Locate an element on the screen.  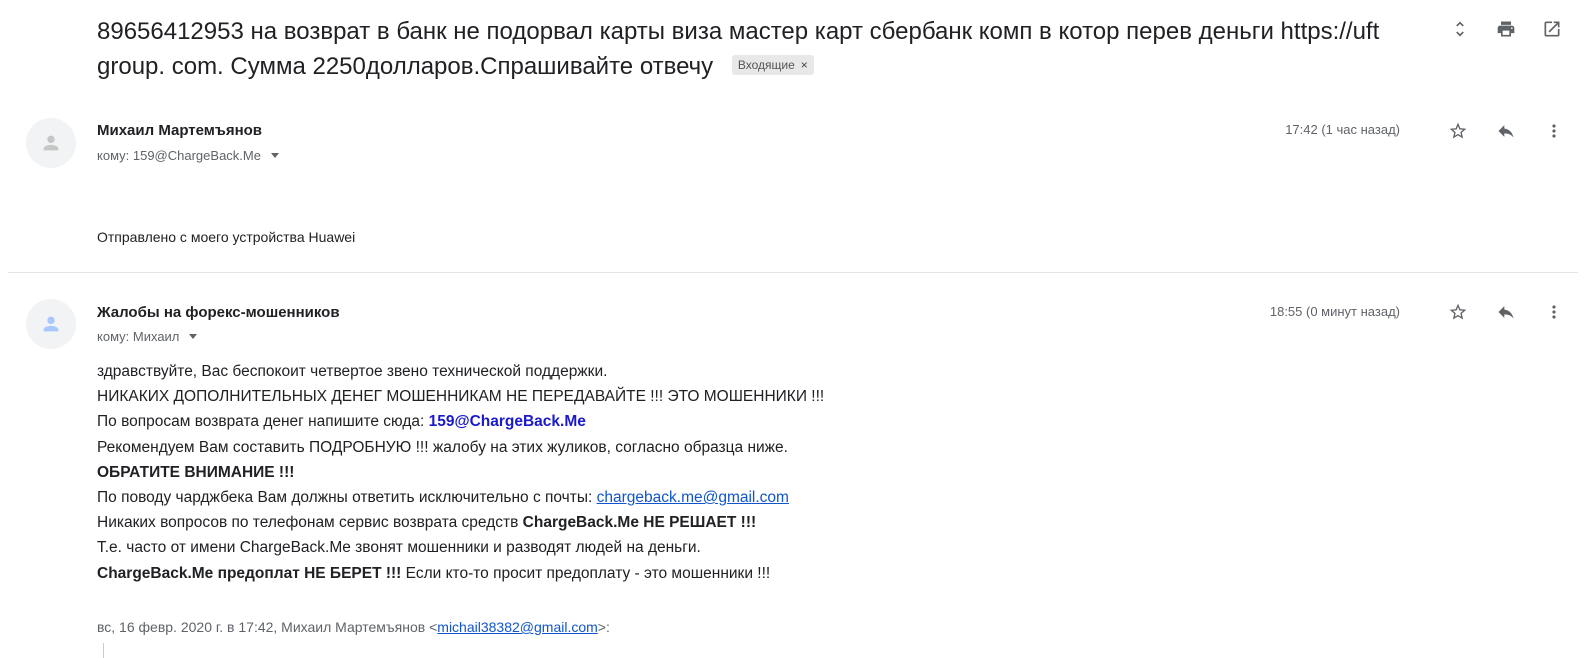
recipient-details: кому: 159@ChargeBack.Me is located at coordinates (188, 155).